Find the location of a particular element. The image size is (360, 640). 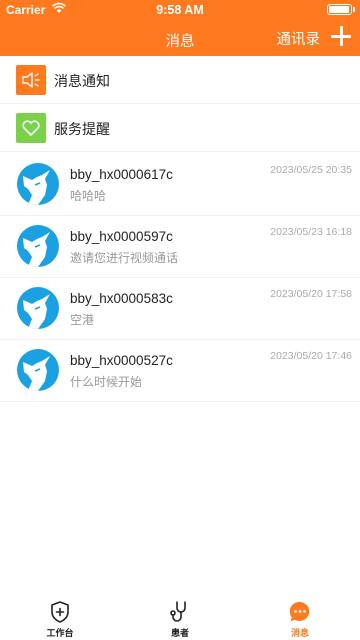

tab-label: 工作台 is located at coordinates (60, 634).